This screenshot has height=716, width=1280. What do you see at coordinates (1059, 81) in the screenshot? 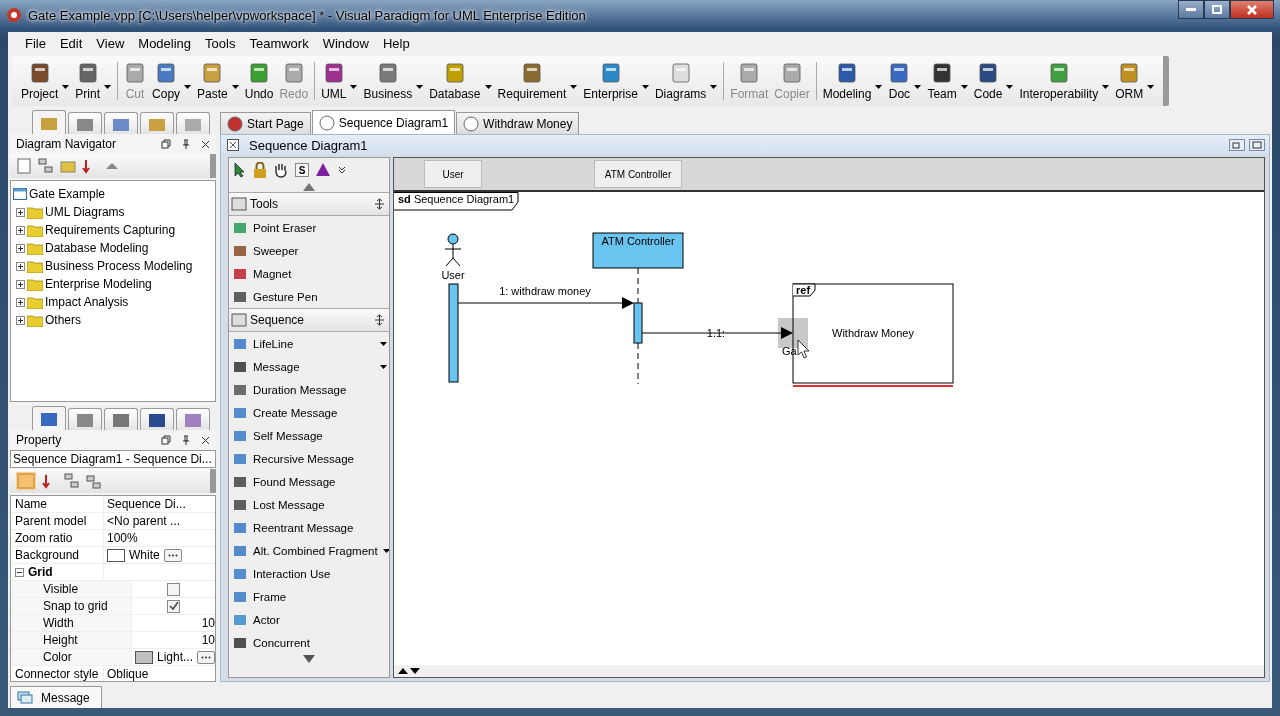
I see `toolbar-button: Interoperability` at bounding box center [1059, 81].